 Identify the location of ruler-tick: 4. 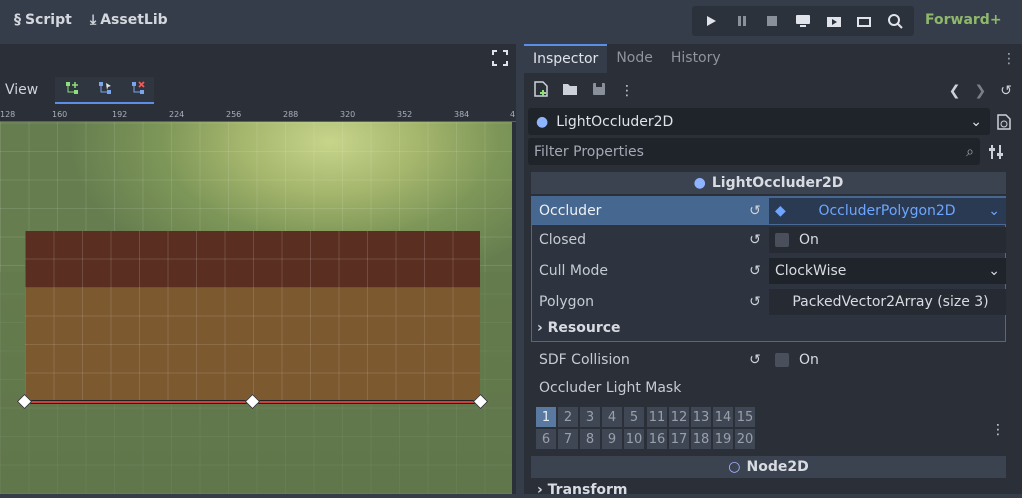
(513, 114).